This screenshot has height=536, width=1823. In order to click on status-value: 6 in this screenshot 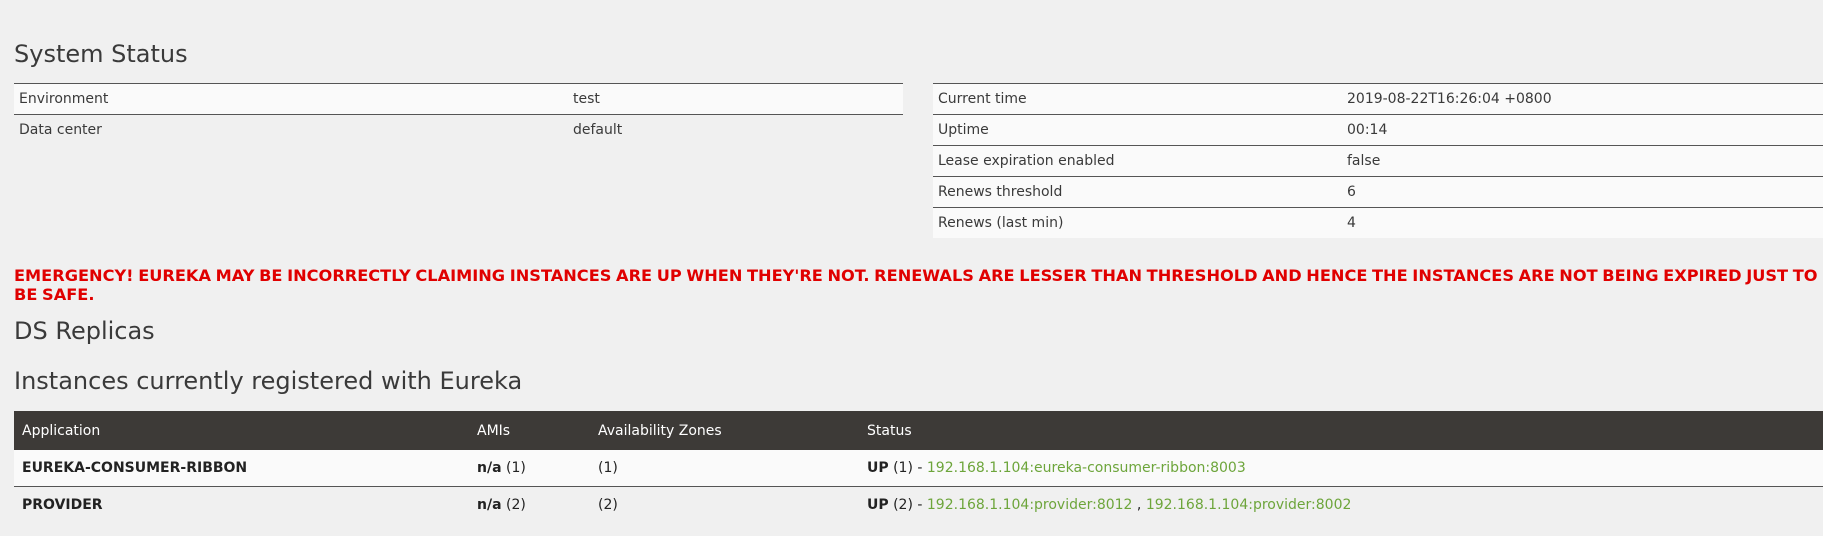, I will do `click(1582, 192)`.